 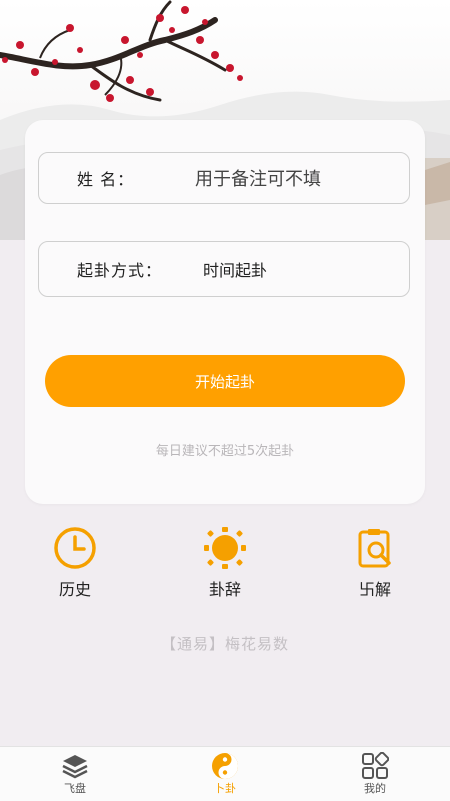 What do you see at coordinates (75, 788) in the screenshot?
I see `tab-feipan-label: 飞盘` at bounding box center [75, 788].